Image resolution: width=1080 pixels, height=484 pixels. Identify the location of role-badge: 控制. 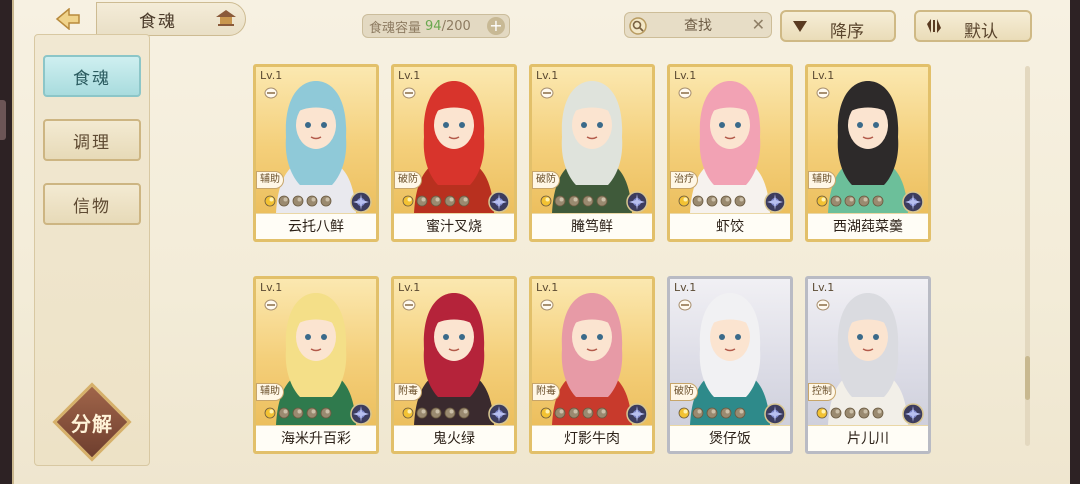
(822, 392).